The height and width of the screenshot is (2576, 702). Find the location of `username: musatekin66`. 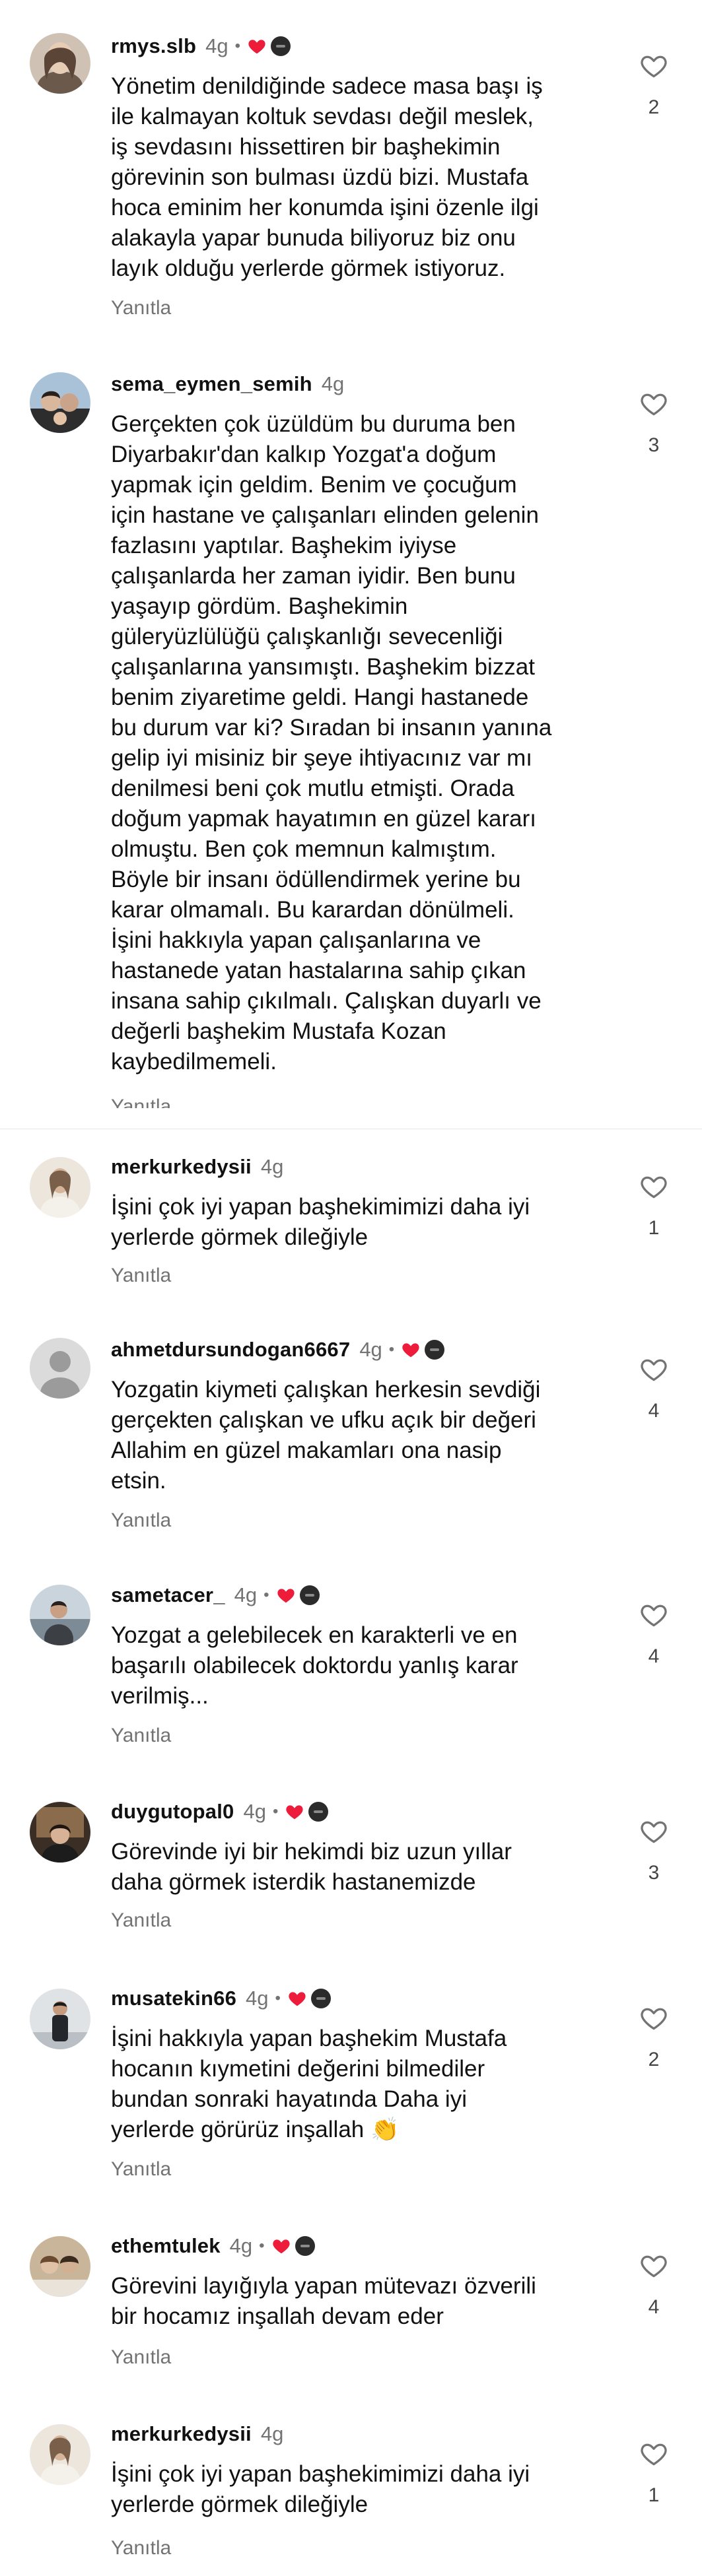

username: musatekin66 is located at coordinates (174, 1998).